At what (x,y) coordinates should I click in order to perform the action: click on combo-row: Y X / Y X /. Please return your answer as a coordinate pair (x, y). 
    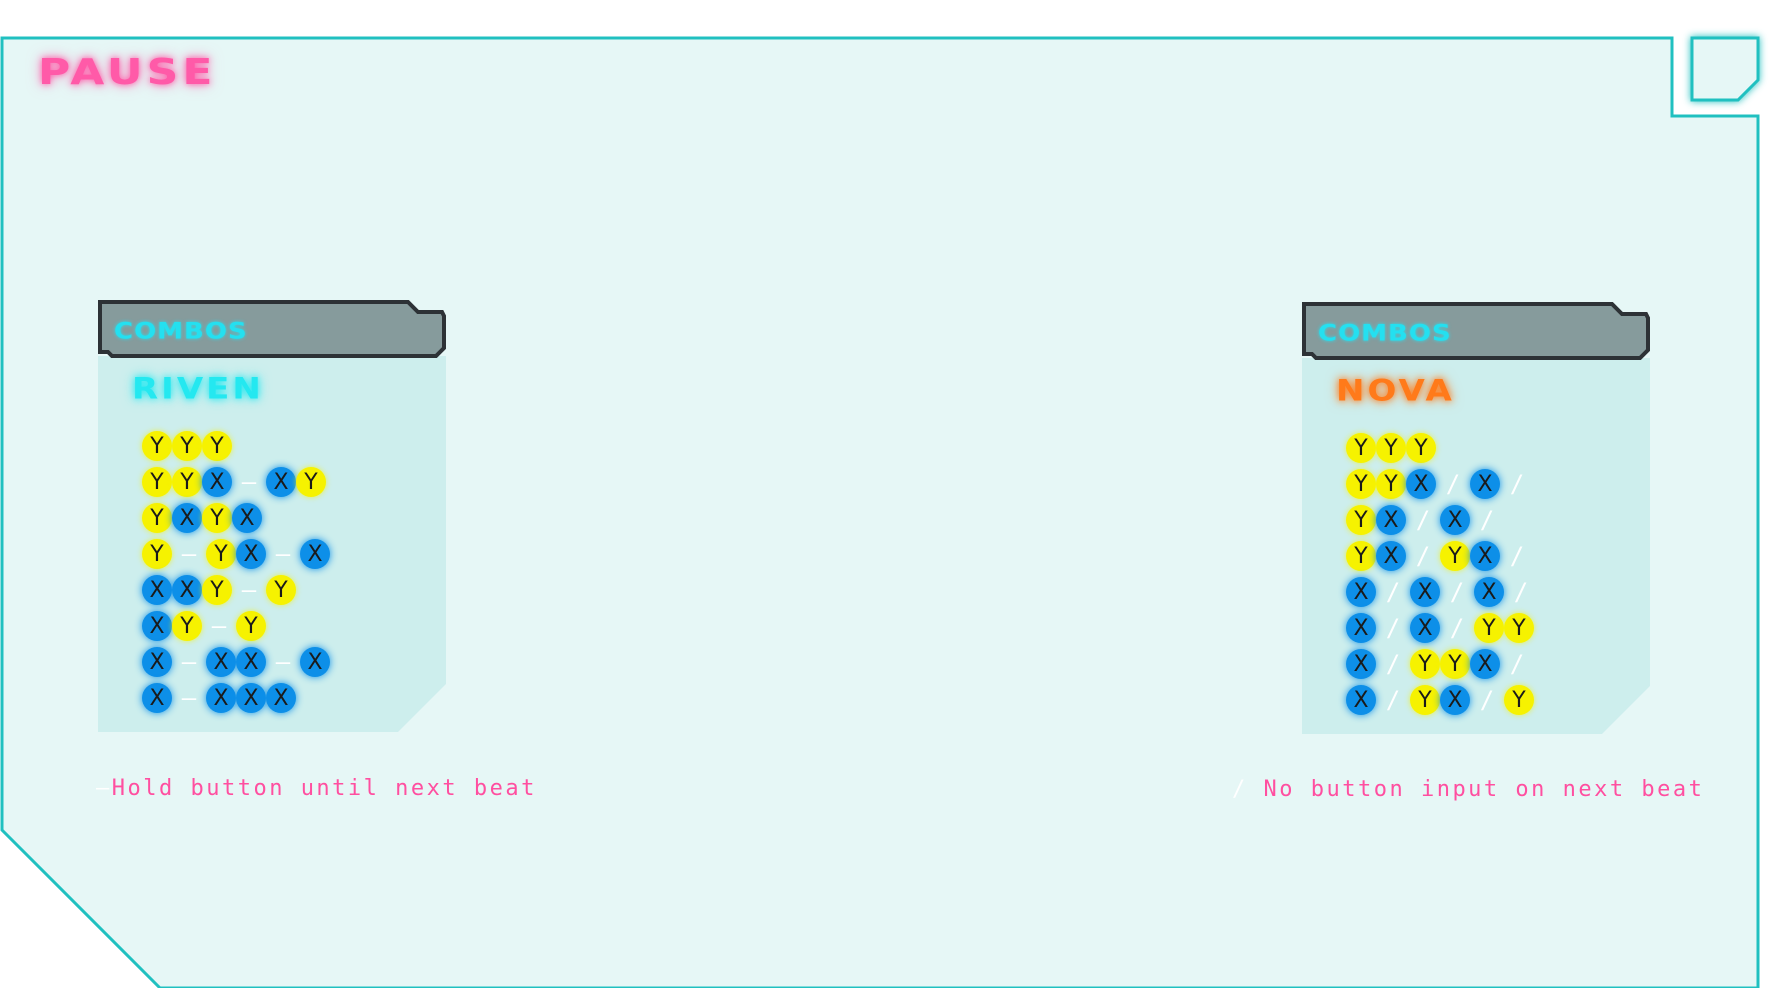
    Looking at the image, I should click on (1442, 556).